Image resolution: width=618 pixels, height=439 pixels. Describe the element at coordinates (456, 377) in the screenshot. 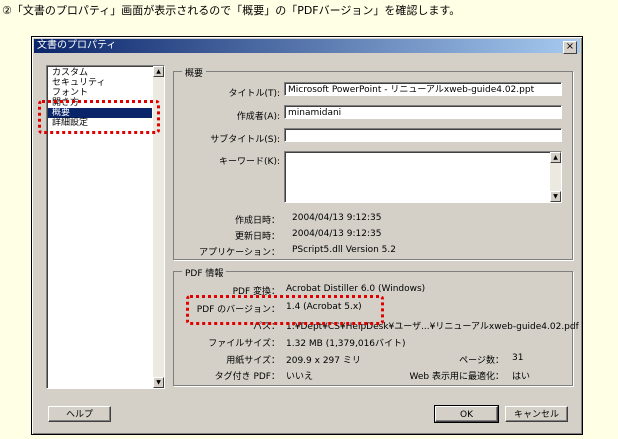

I see `fastweb-label: Web 表示用に最適化：` at that location.